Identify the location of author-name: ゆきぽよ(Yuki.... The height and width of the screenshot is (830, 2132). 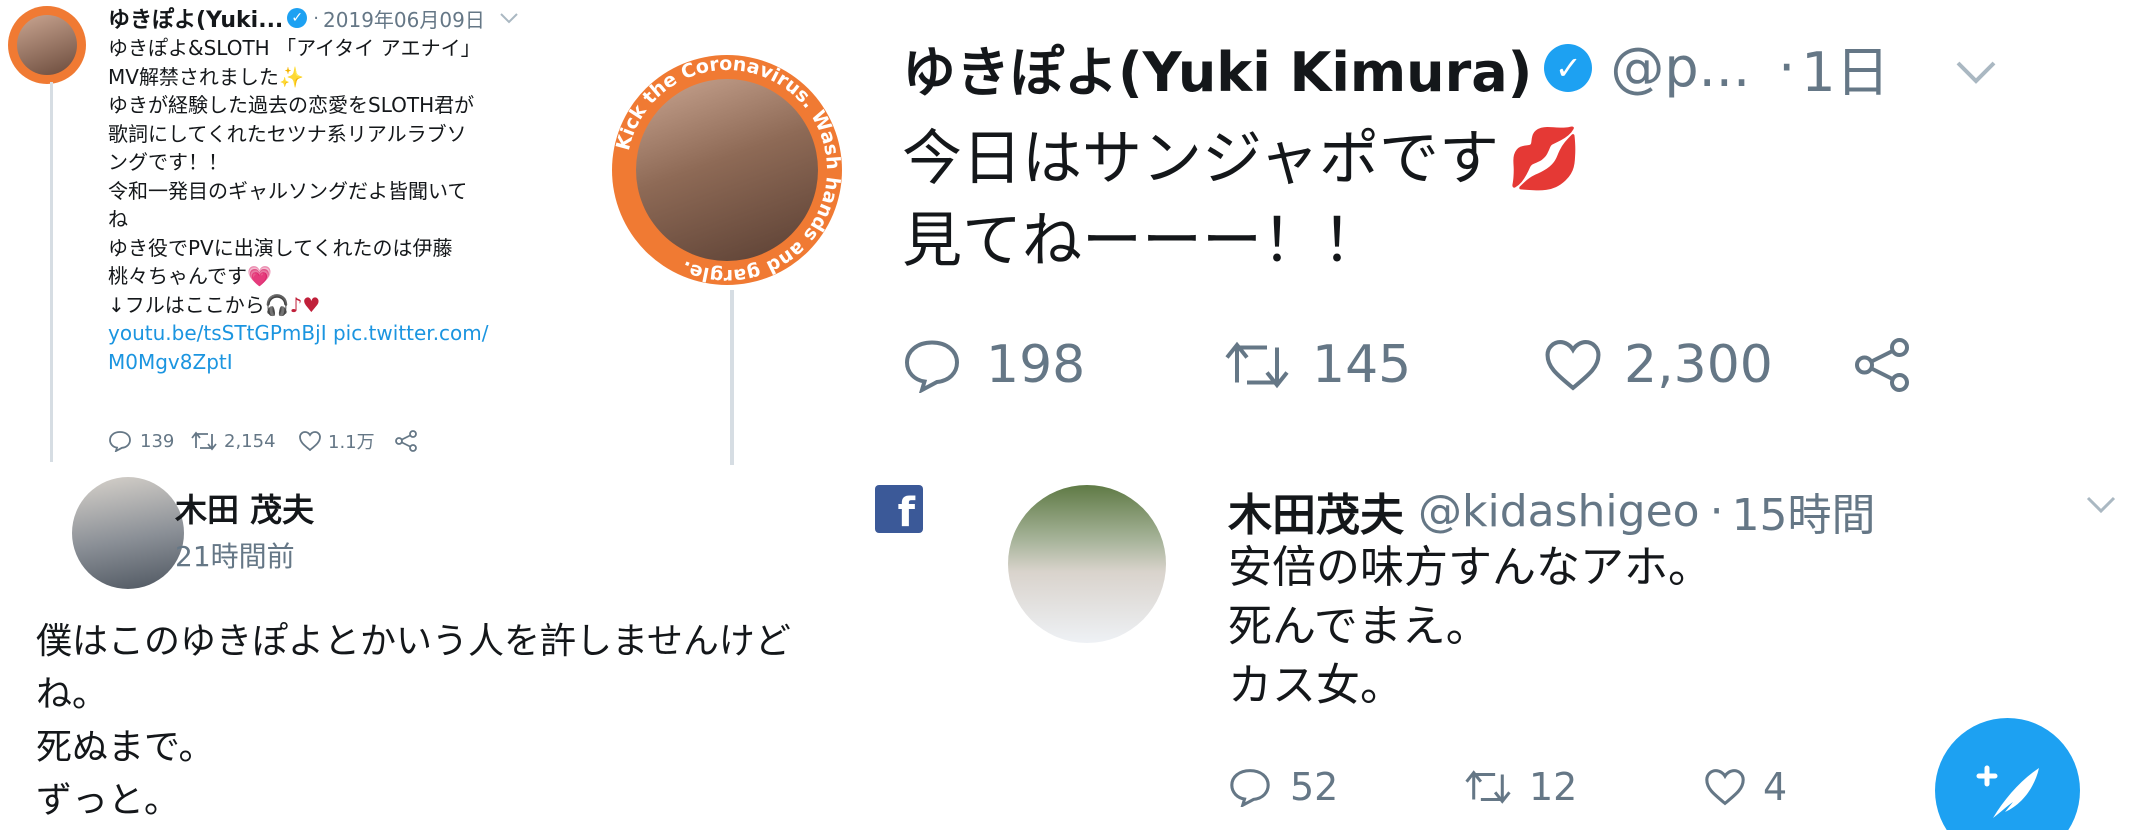
(195, 18).